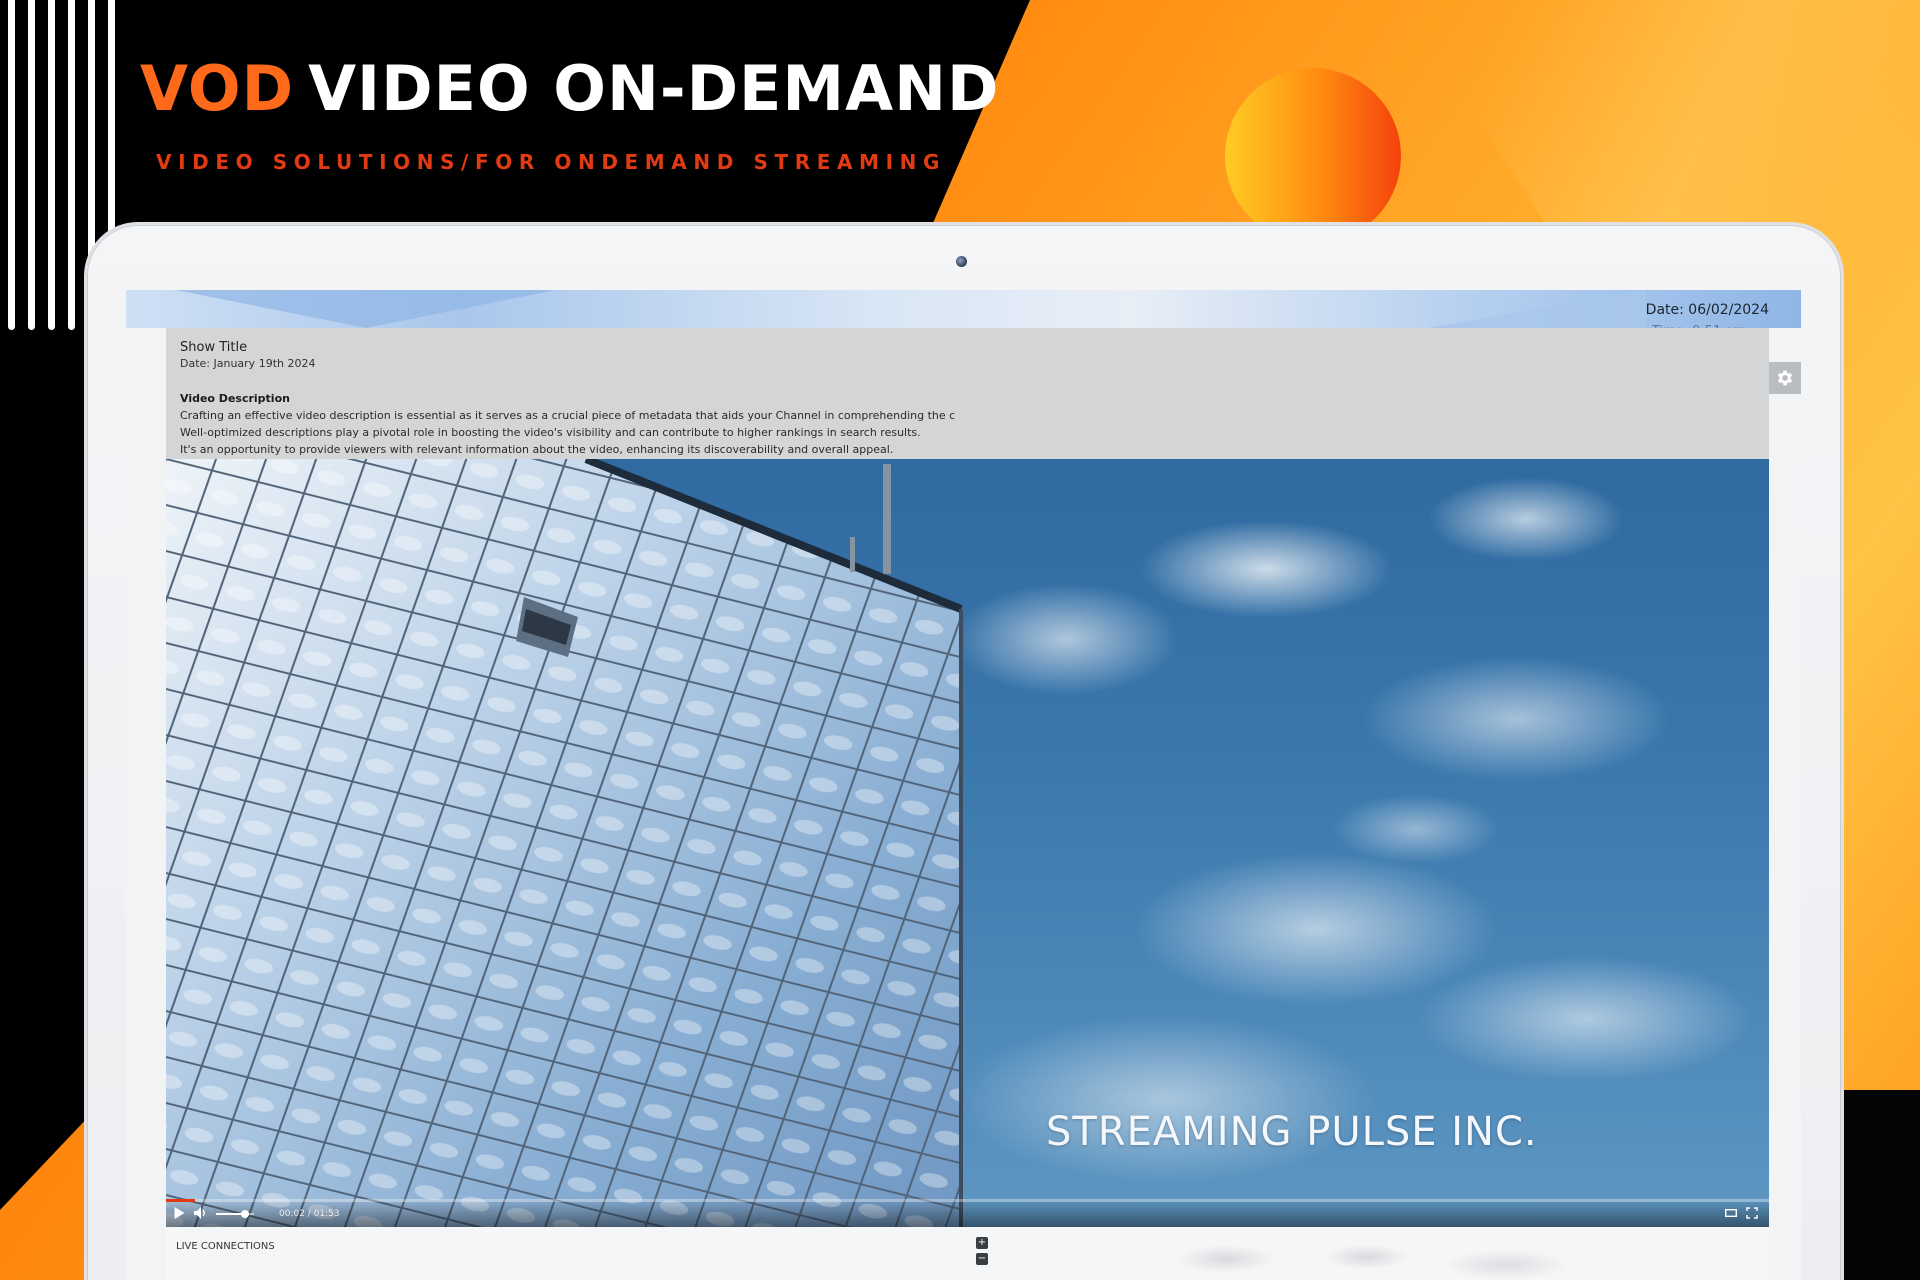  I want to click on play-button, so click(179, 1214).